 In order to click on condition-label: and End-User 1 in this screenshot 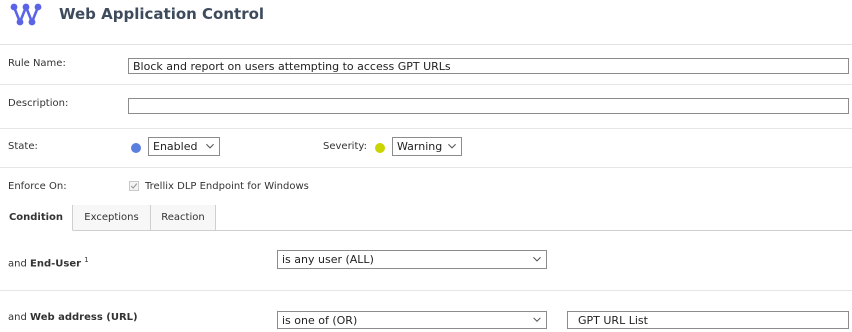, I will do `click(48, 262)`.